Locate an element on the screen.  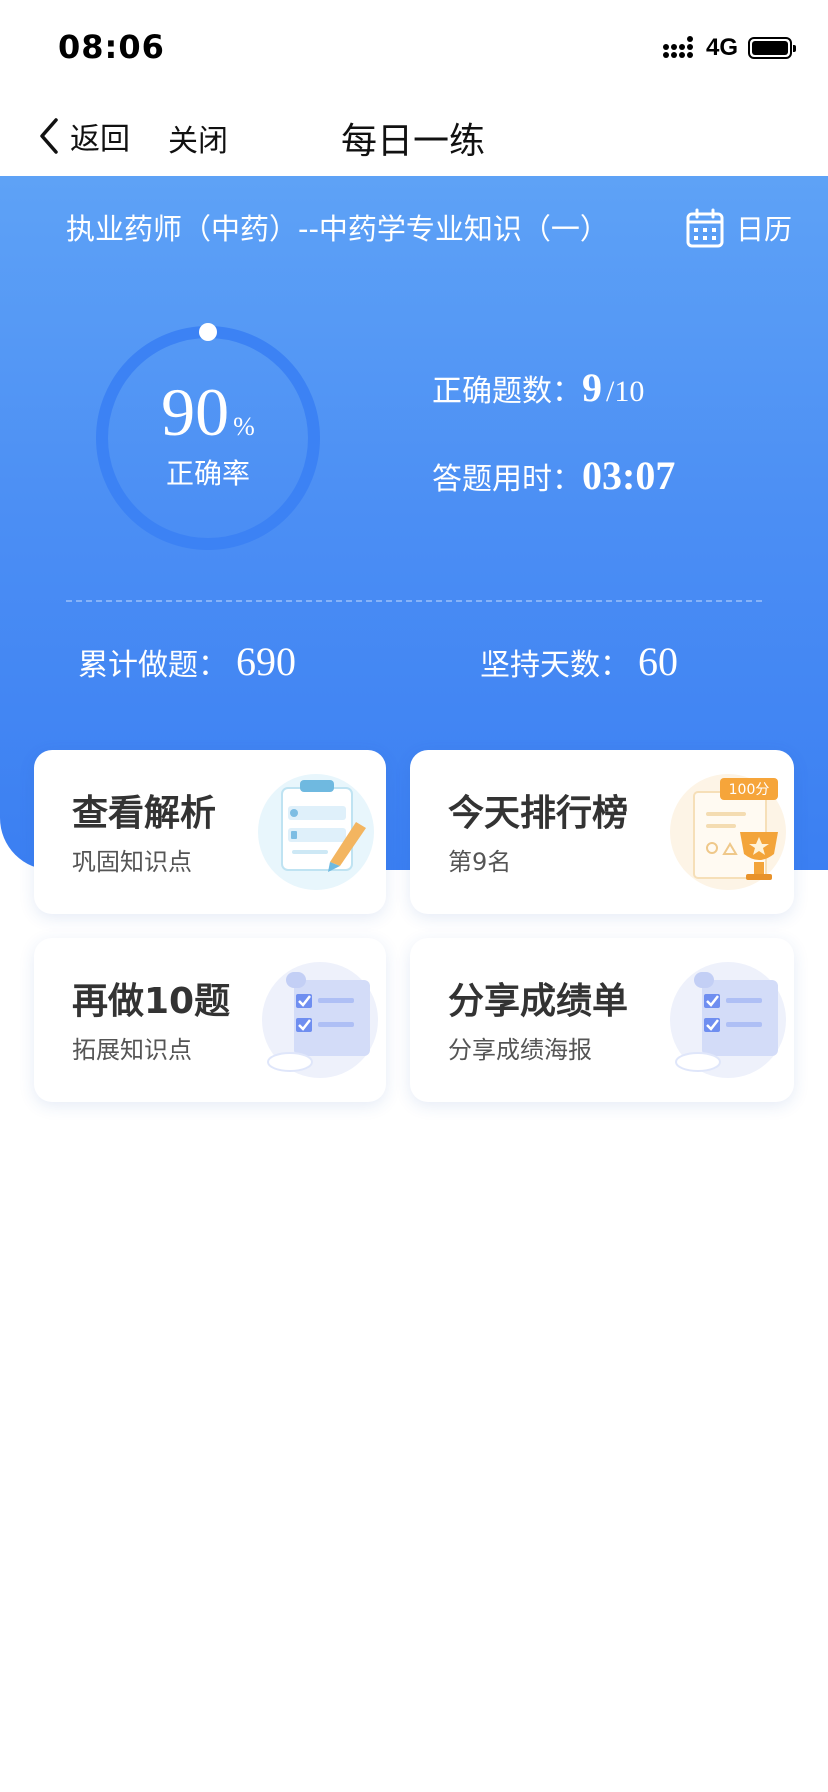
status-time: 08:06 is located at coordinates (111, 47).